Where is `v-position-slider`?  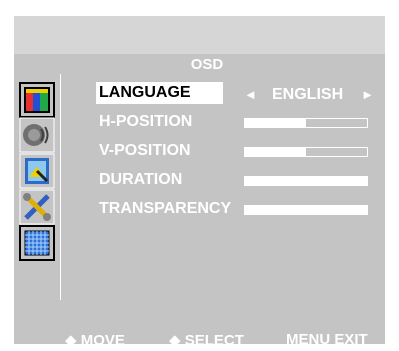 v-position-slider is located at coordinates (306, 152).